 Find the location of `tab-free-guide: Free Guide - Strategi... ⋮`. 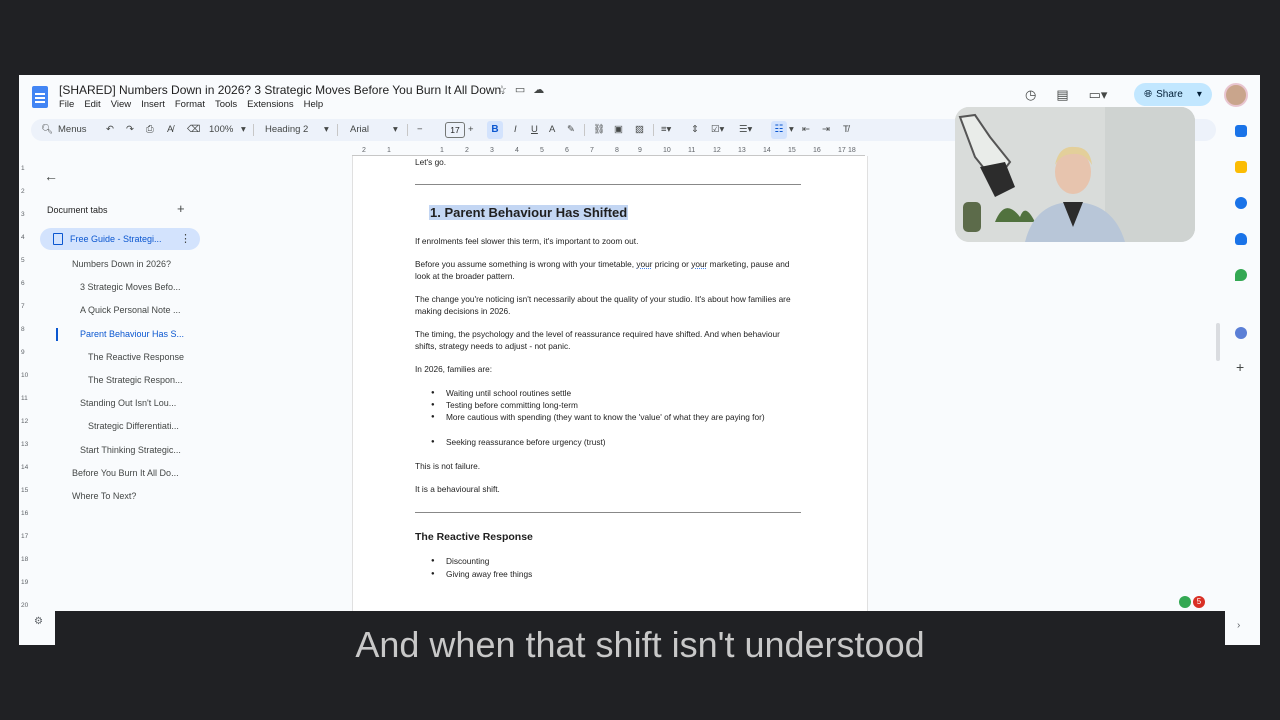

tab-free-guide: Free Guide - Strategi... ⋮ is located at coordinates (120, 239).